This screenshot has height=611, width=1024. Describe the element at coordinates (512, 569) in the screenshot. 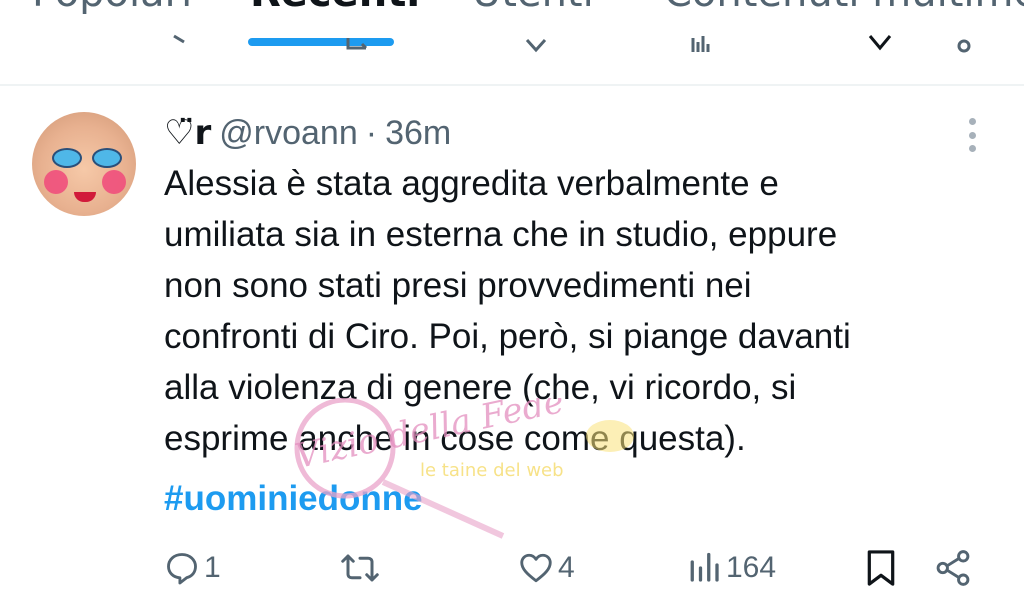

I see `tweet-actions: 1 4 164` at that location.